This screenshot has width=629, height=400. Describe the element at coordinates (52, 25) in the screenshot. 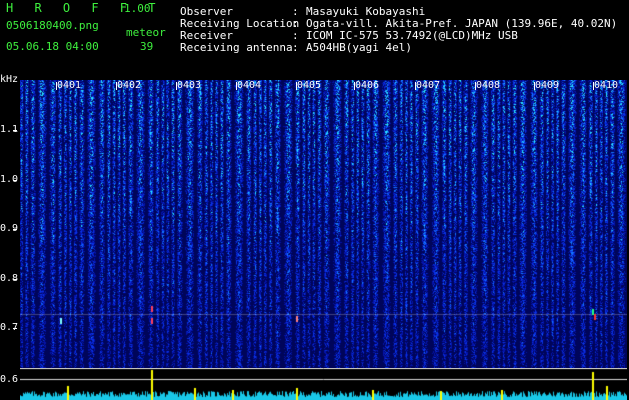

I see `file-name: 0506180400.png` at that location.